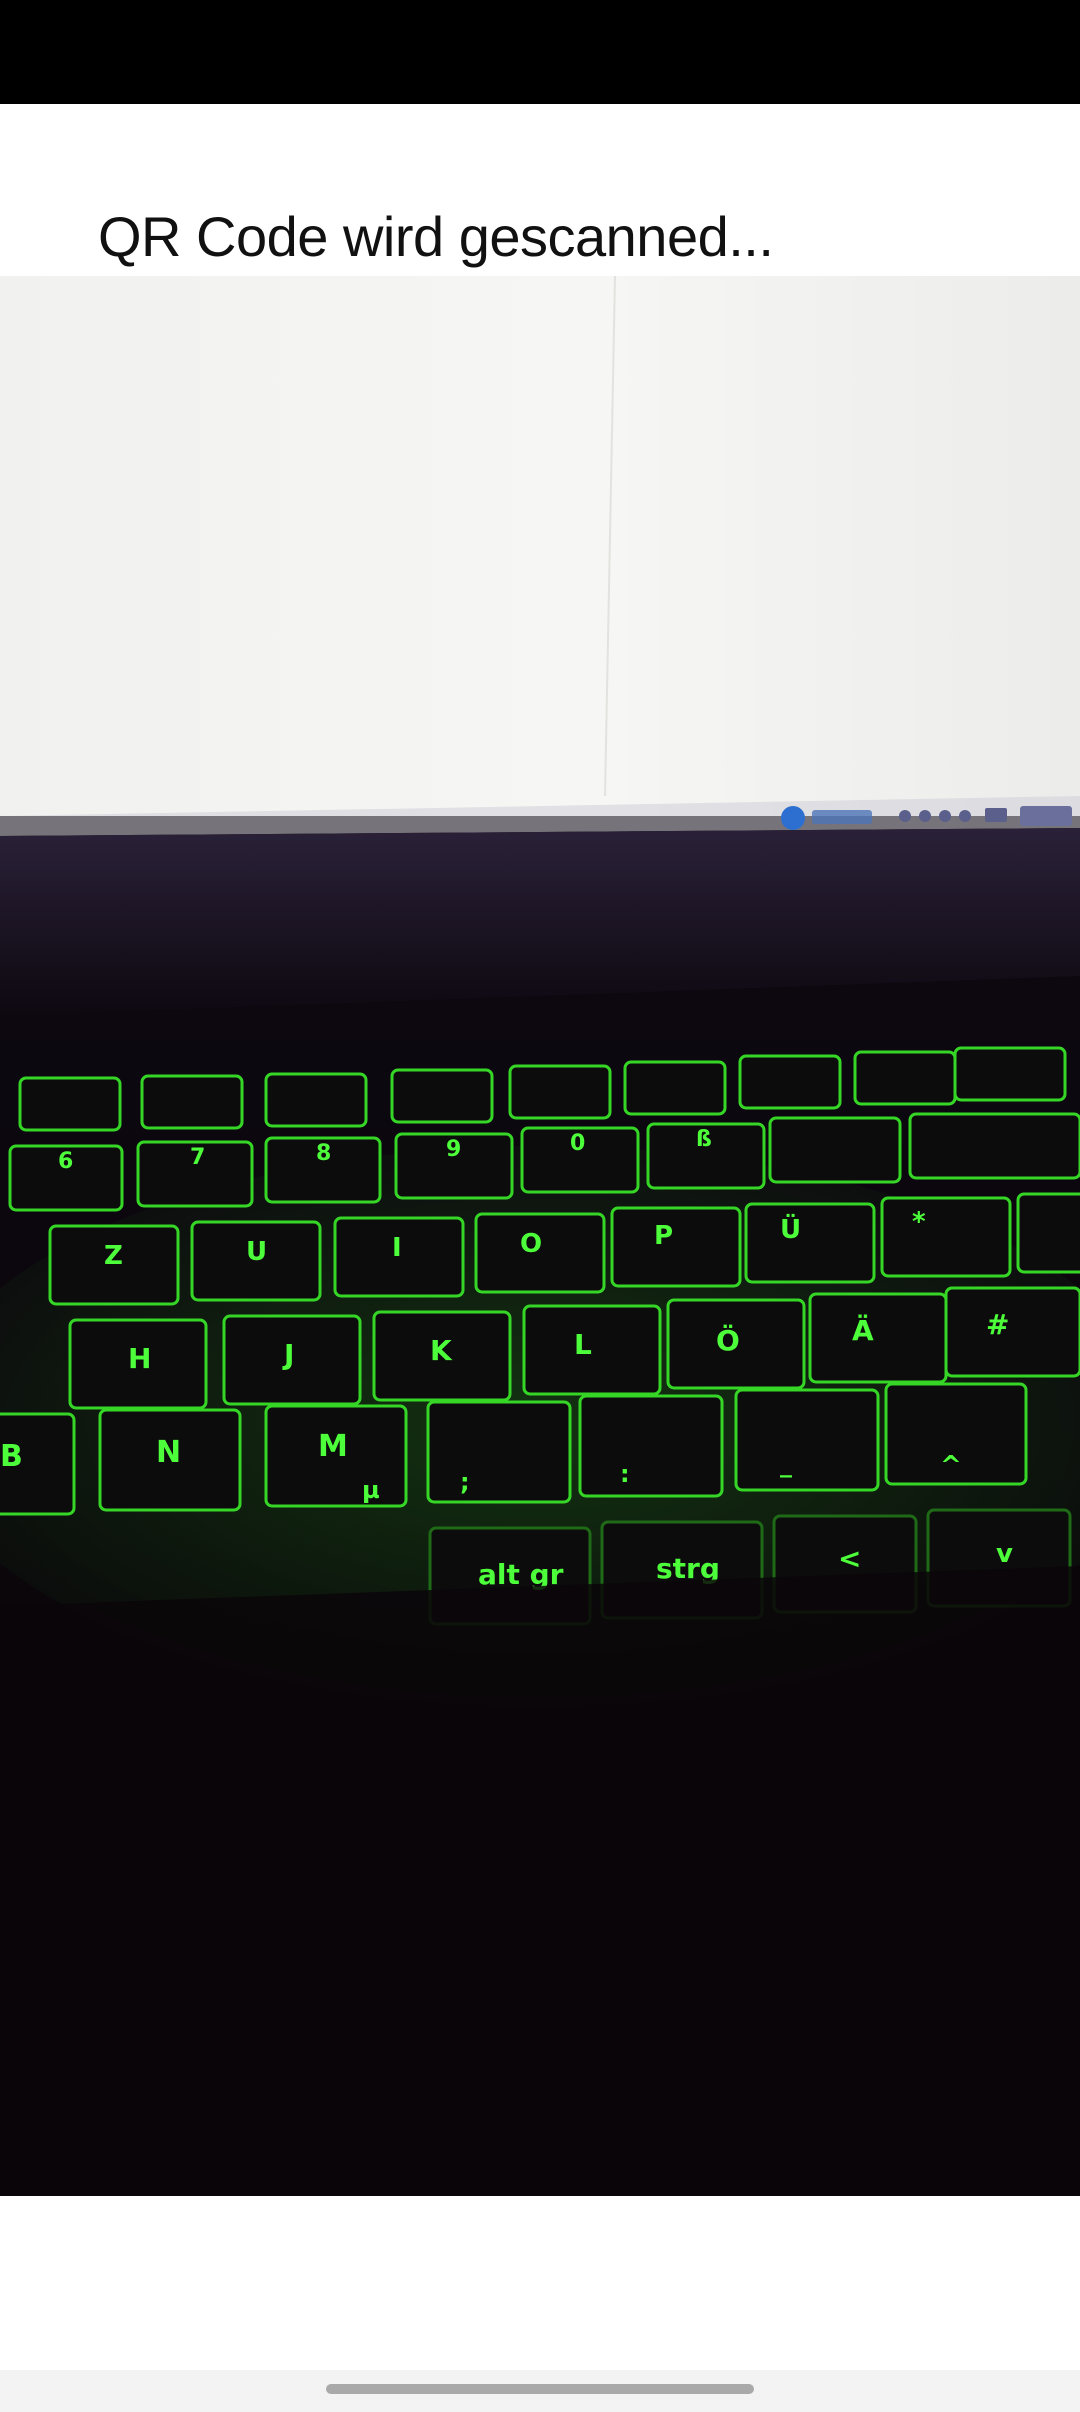 This screenshot has width=1080, height=2412. What do you see at coordinates (577, 1143) in the screenshot?
I see `key-label: 0` at bounding box center [577, 1143].